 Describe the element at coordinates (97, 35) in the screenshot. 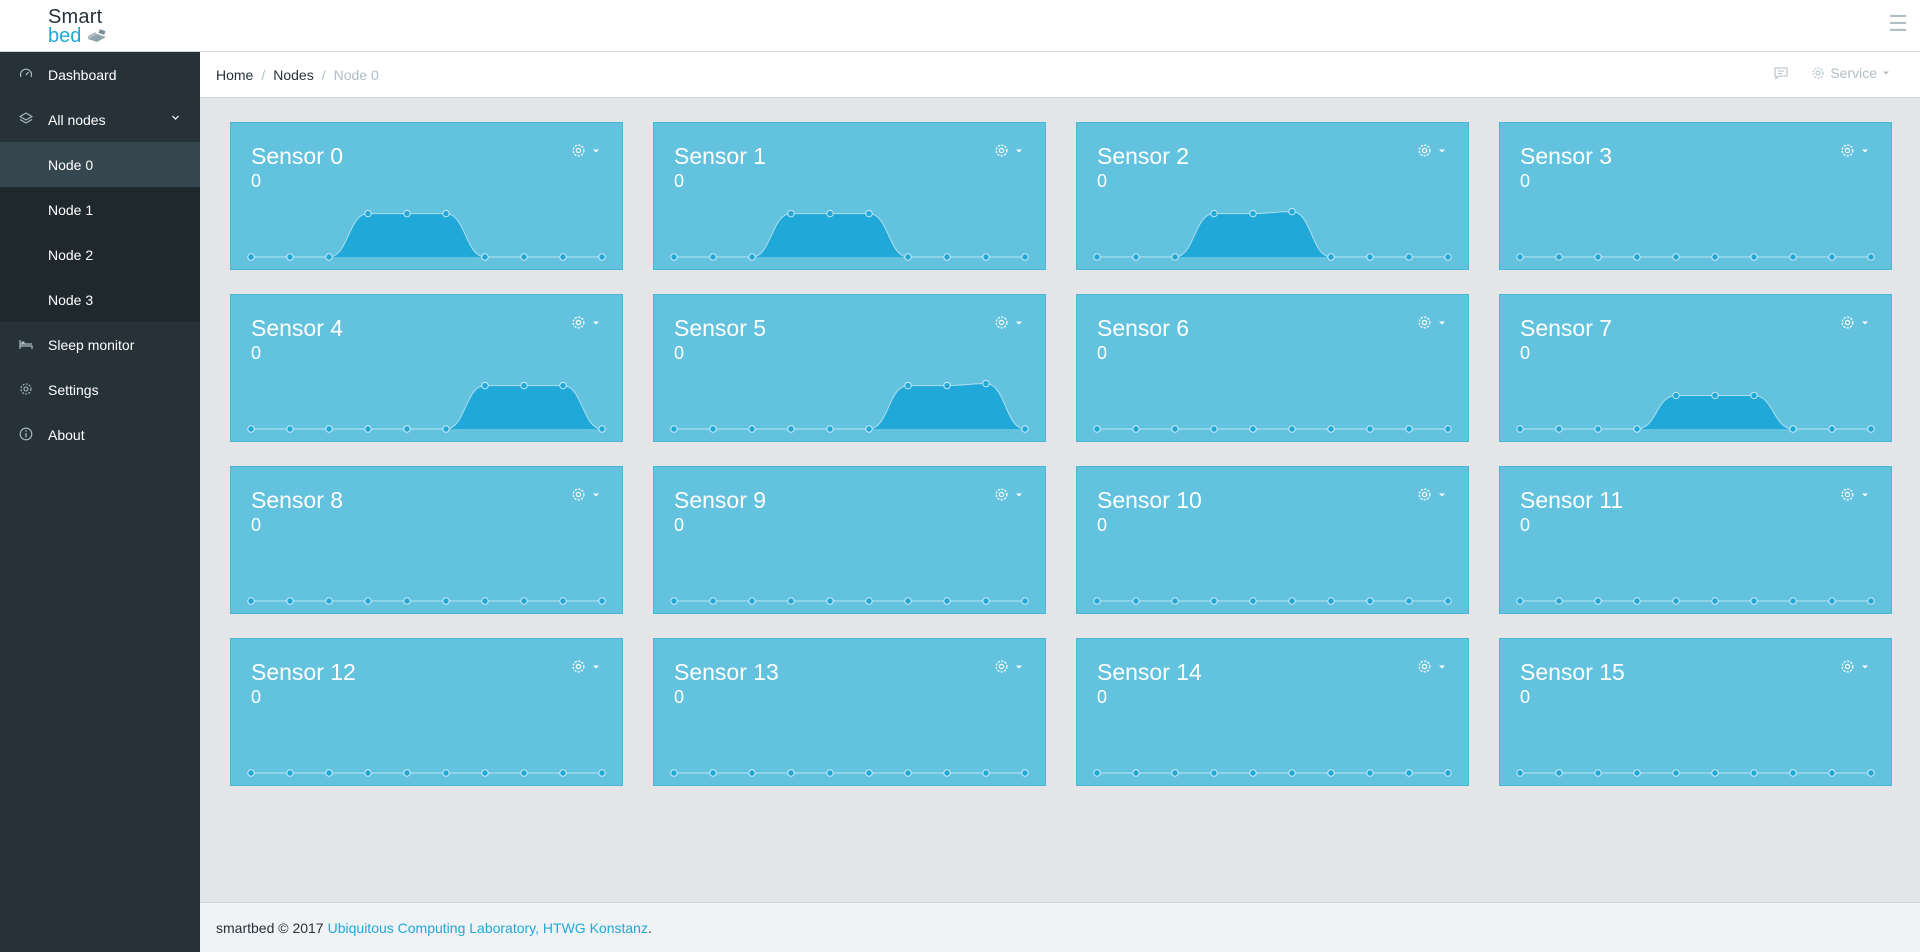

I see `bed-logo-icon` at that location.